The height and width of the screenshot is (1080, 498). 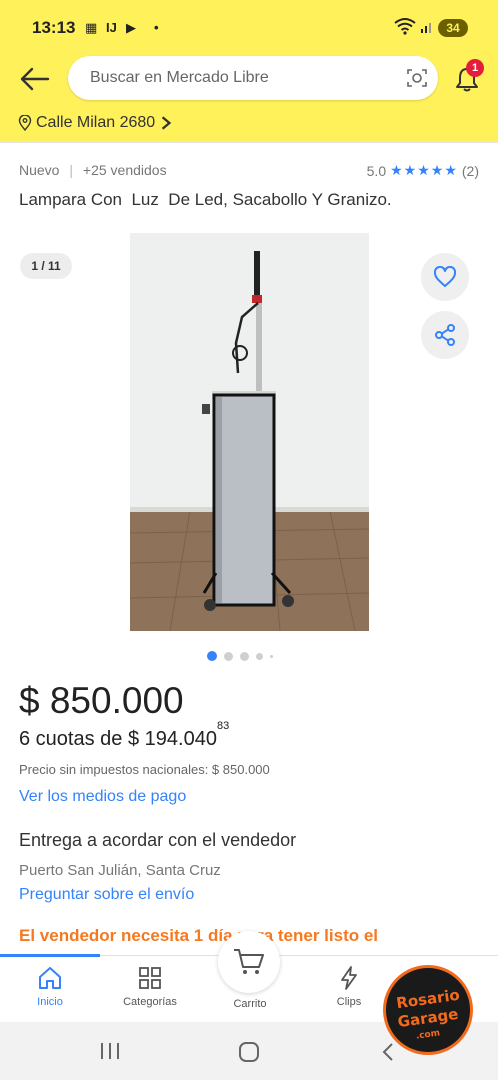 What do you see at coordinates (426, 28) in the screenshot?
I see `signal-icon` at bounding box center [426, 28].